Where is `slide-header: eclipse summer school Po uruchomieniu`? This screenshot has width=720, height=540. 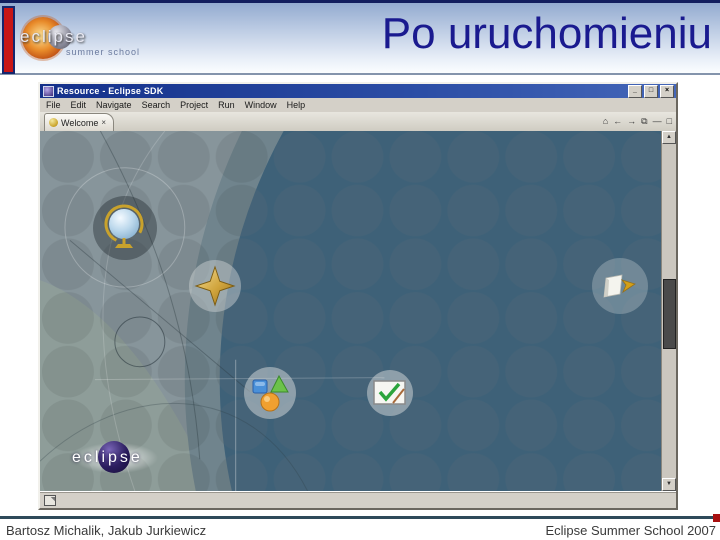 slide-header: eclipse summer school Po uruchomieniu is located at coordinates (360, 37).